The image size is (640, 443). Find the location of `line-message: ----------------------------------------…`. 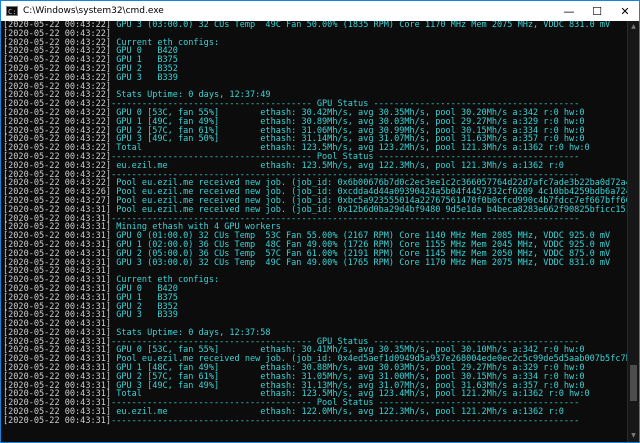

line-message: ----------------------------------------… is located at coordinates (345, 420).